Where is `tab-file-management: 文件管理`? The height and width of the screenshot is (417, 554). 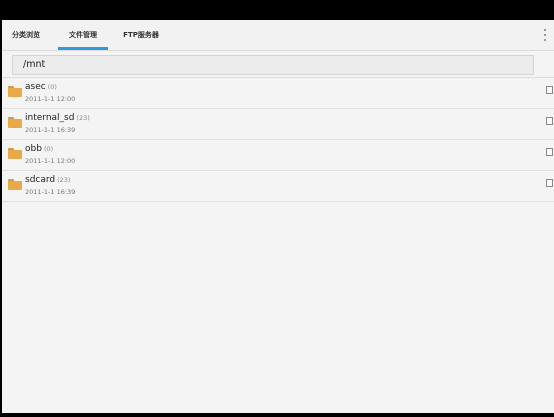 tab-file-management: 文件管理 is located at coordinates (83, 35).